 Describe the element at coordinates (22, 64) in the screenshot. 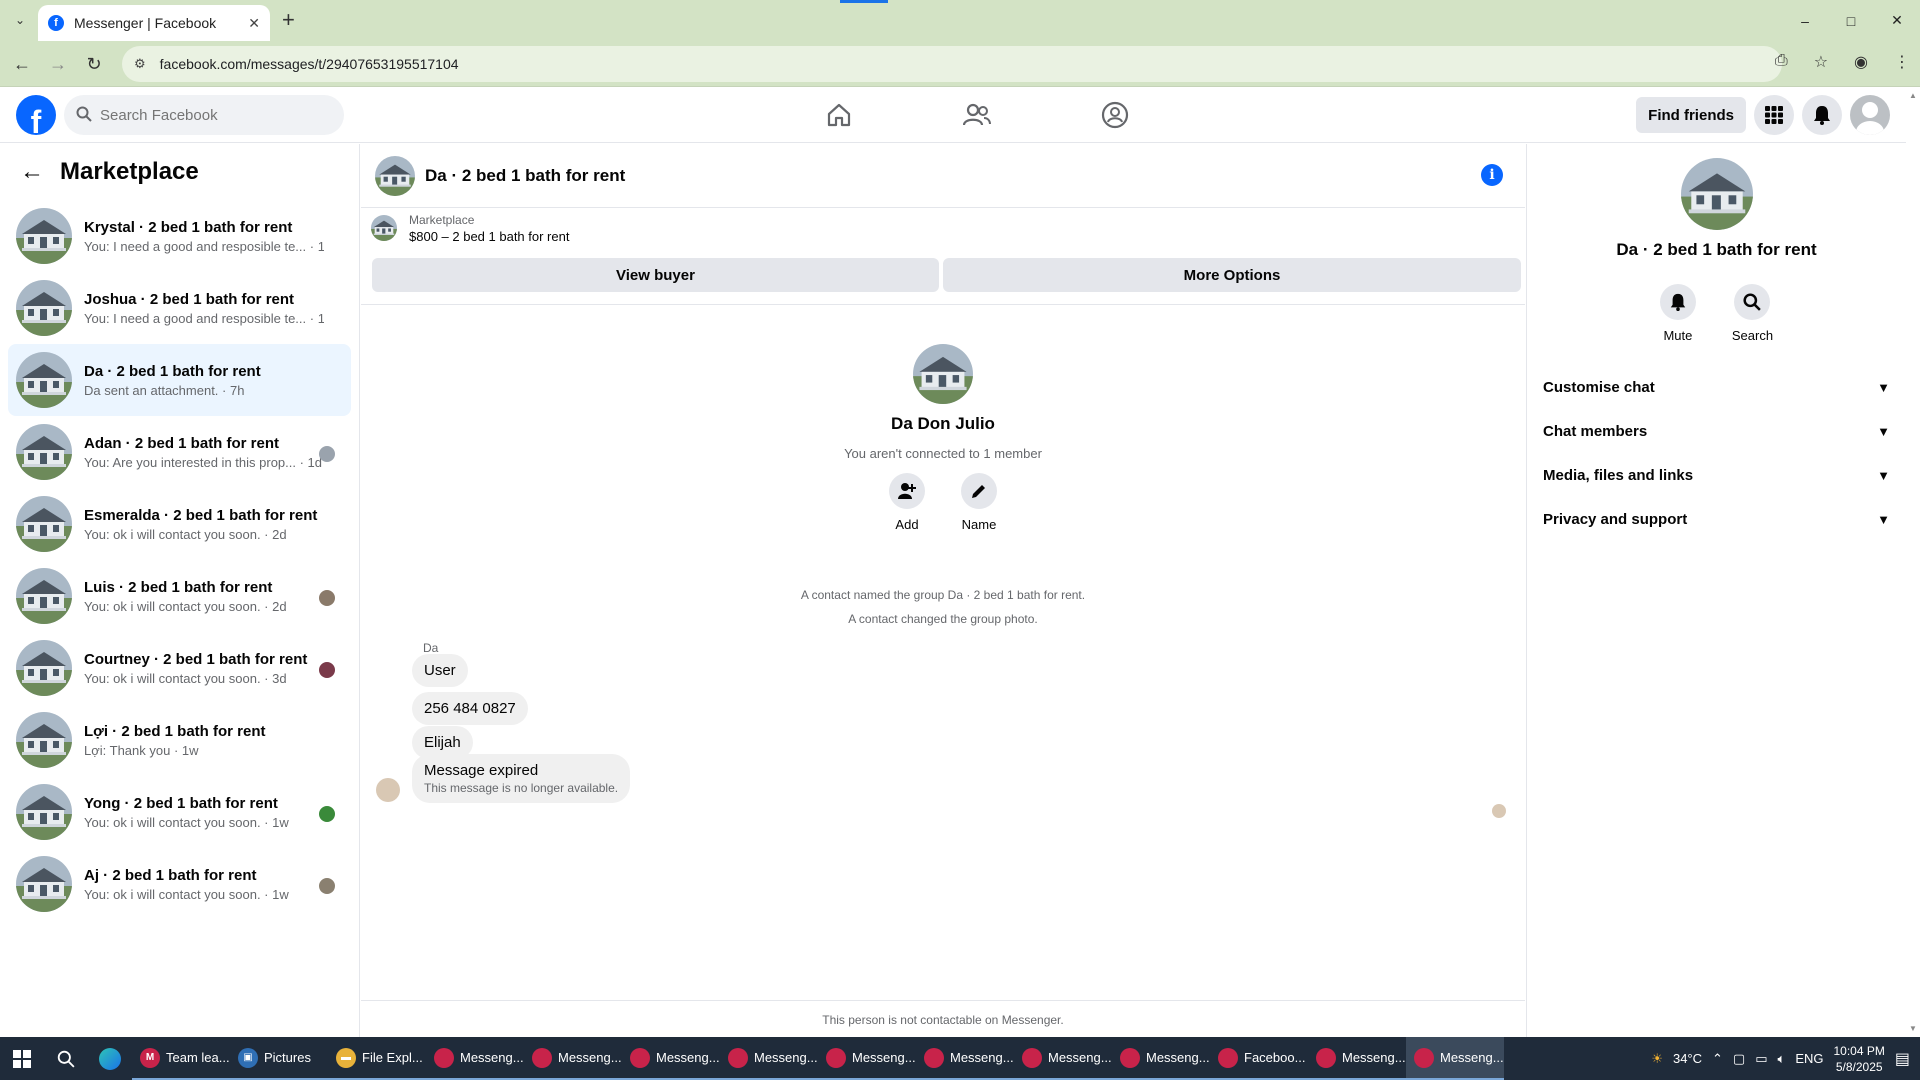

I see `back-button: ←` at that location.